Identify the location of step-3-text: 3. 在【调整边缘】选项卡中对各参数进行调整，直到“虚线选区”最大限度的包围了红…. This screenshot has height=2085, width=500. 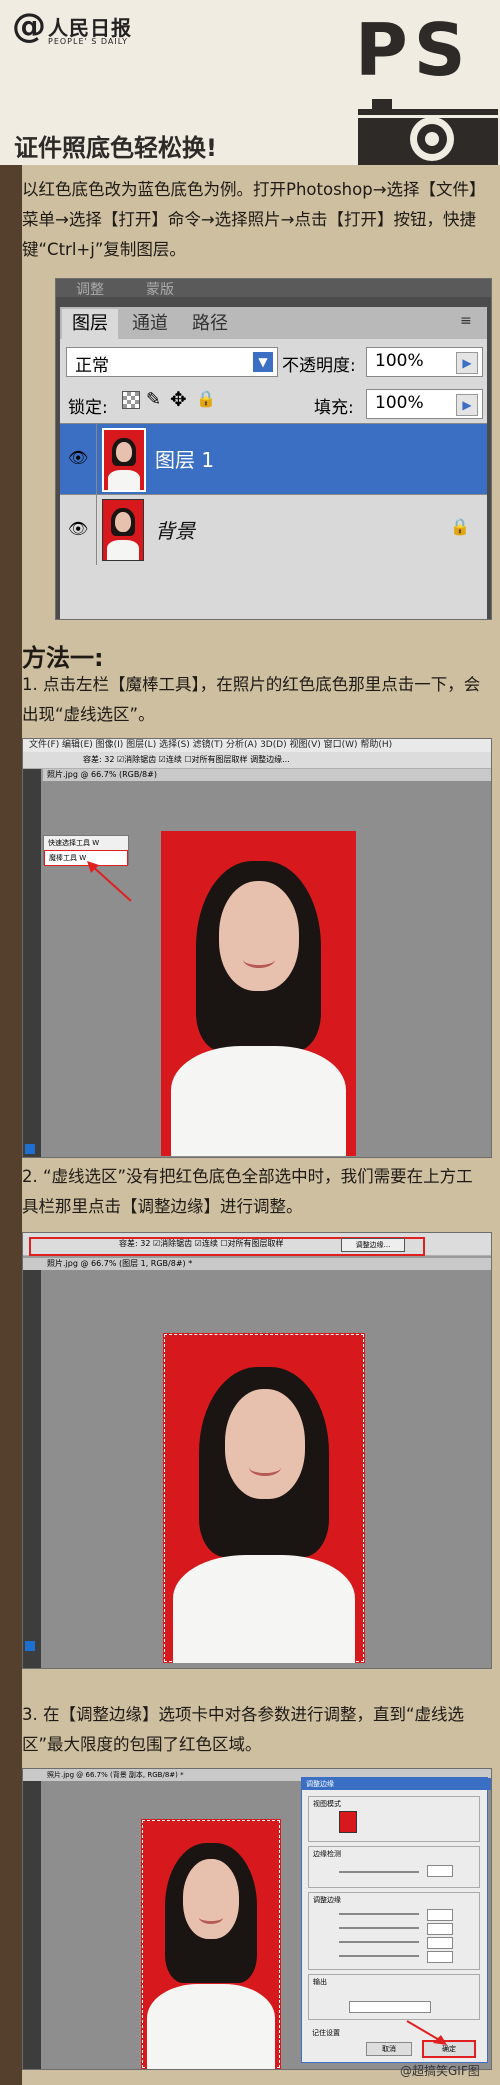
(243, 1729).